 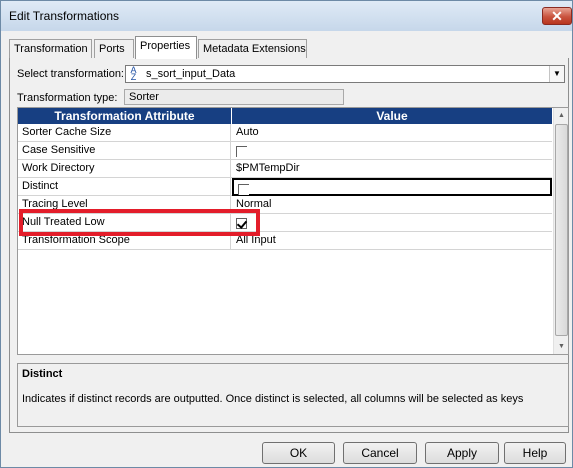 I want to click on tab-properties: Properties, so click(x=166, y=47).